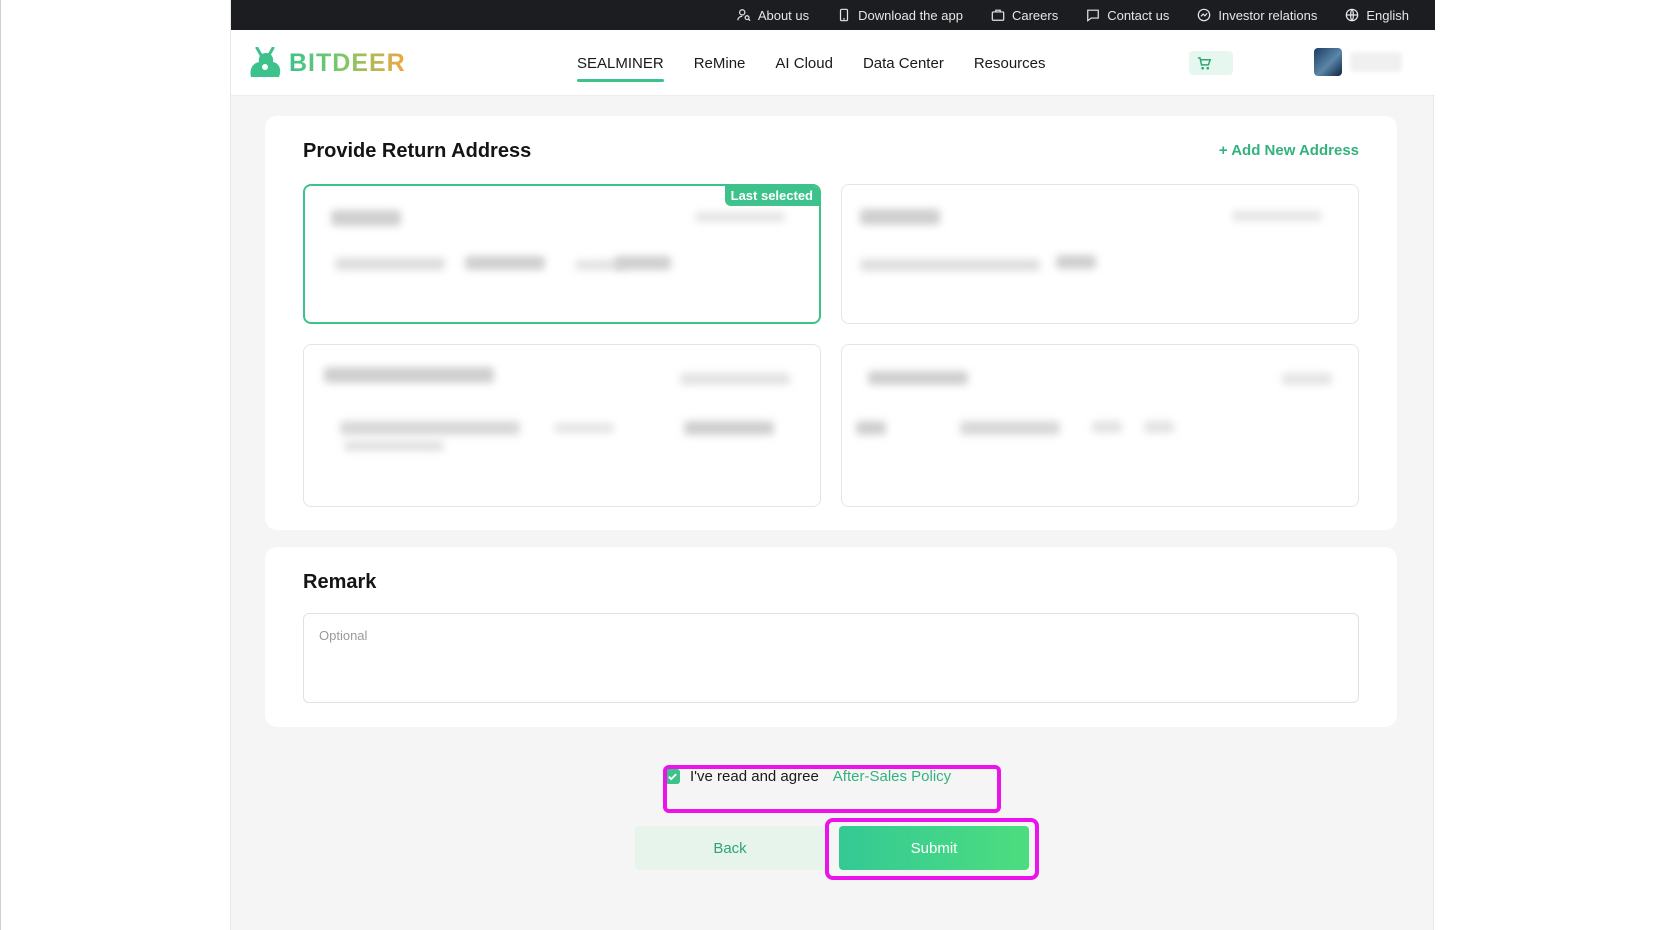  I want to click on topbar-about-us: About us, so click(773, 15).